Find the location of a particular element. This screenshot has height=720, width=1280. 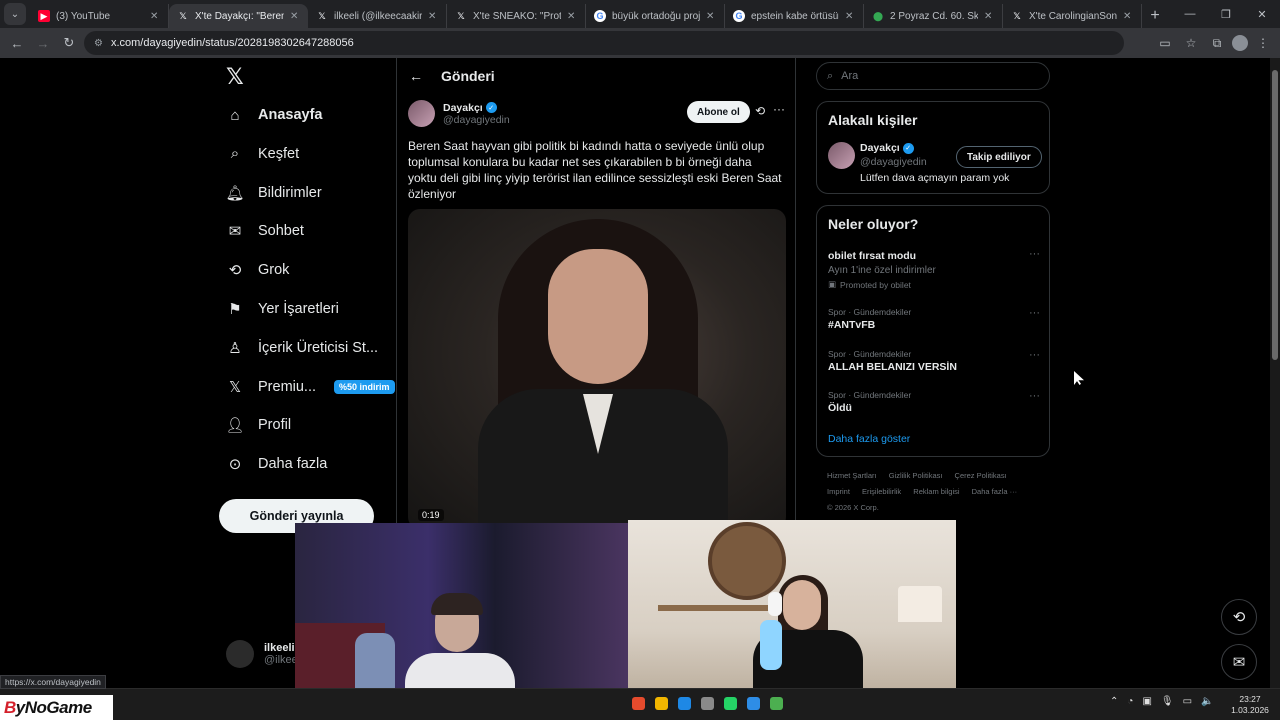

footer-link: Erişilebilirlik is located at coordinates (881, 491).